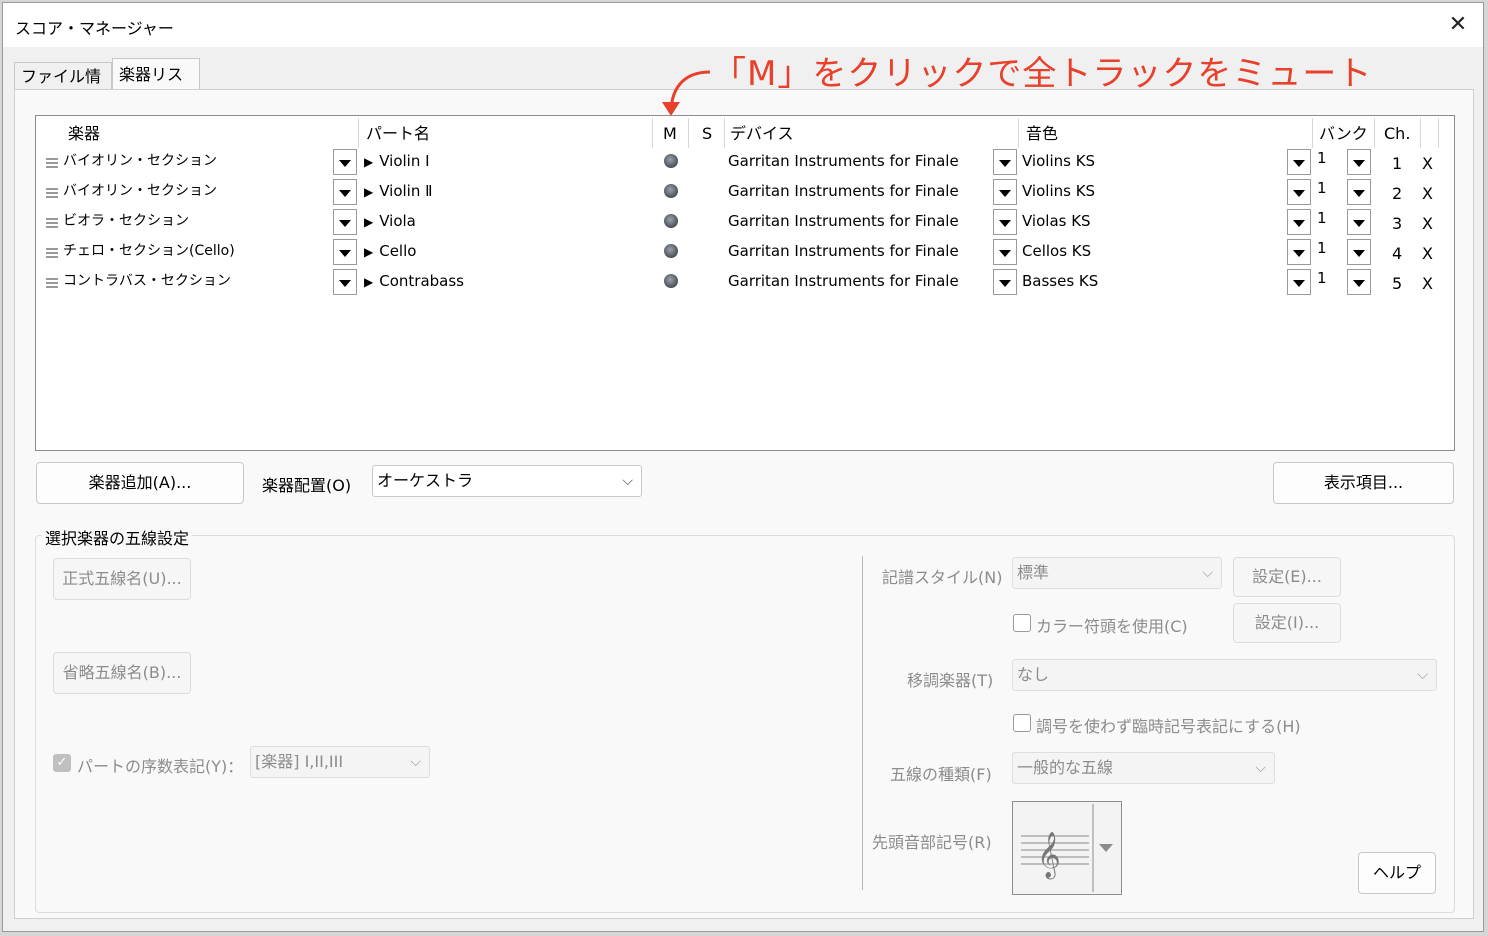 Image resolution: width=1488 pixels, height=936 pixels. Describe the element at coordinates (398, 251) in the screenshot. I see `part-name: Cello` at that location.